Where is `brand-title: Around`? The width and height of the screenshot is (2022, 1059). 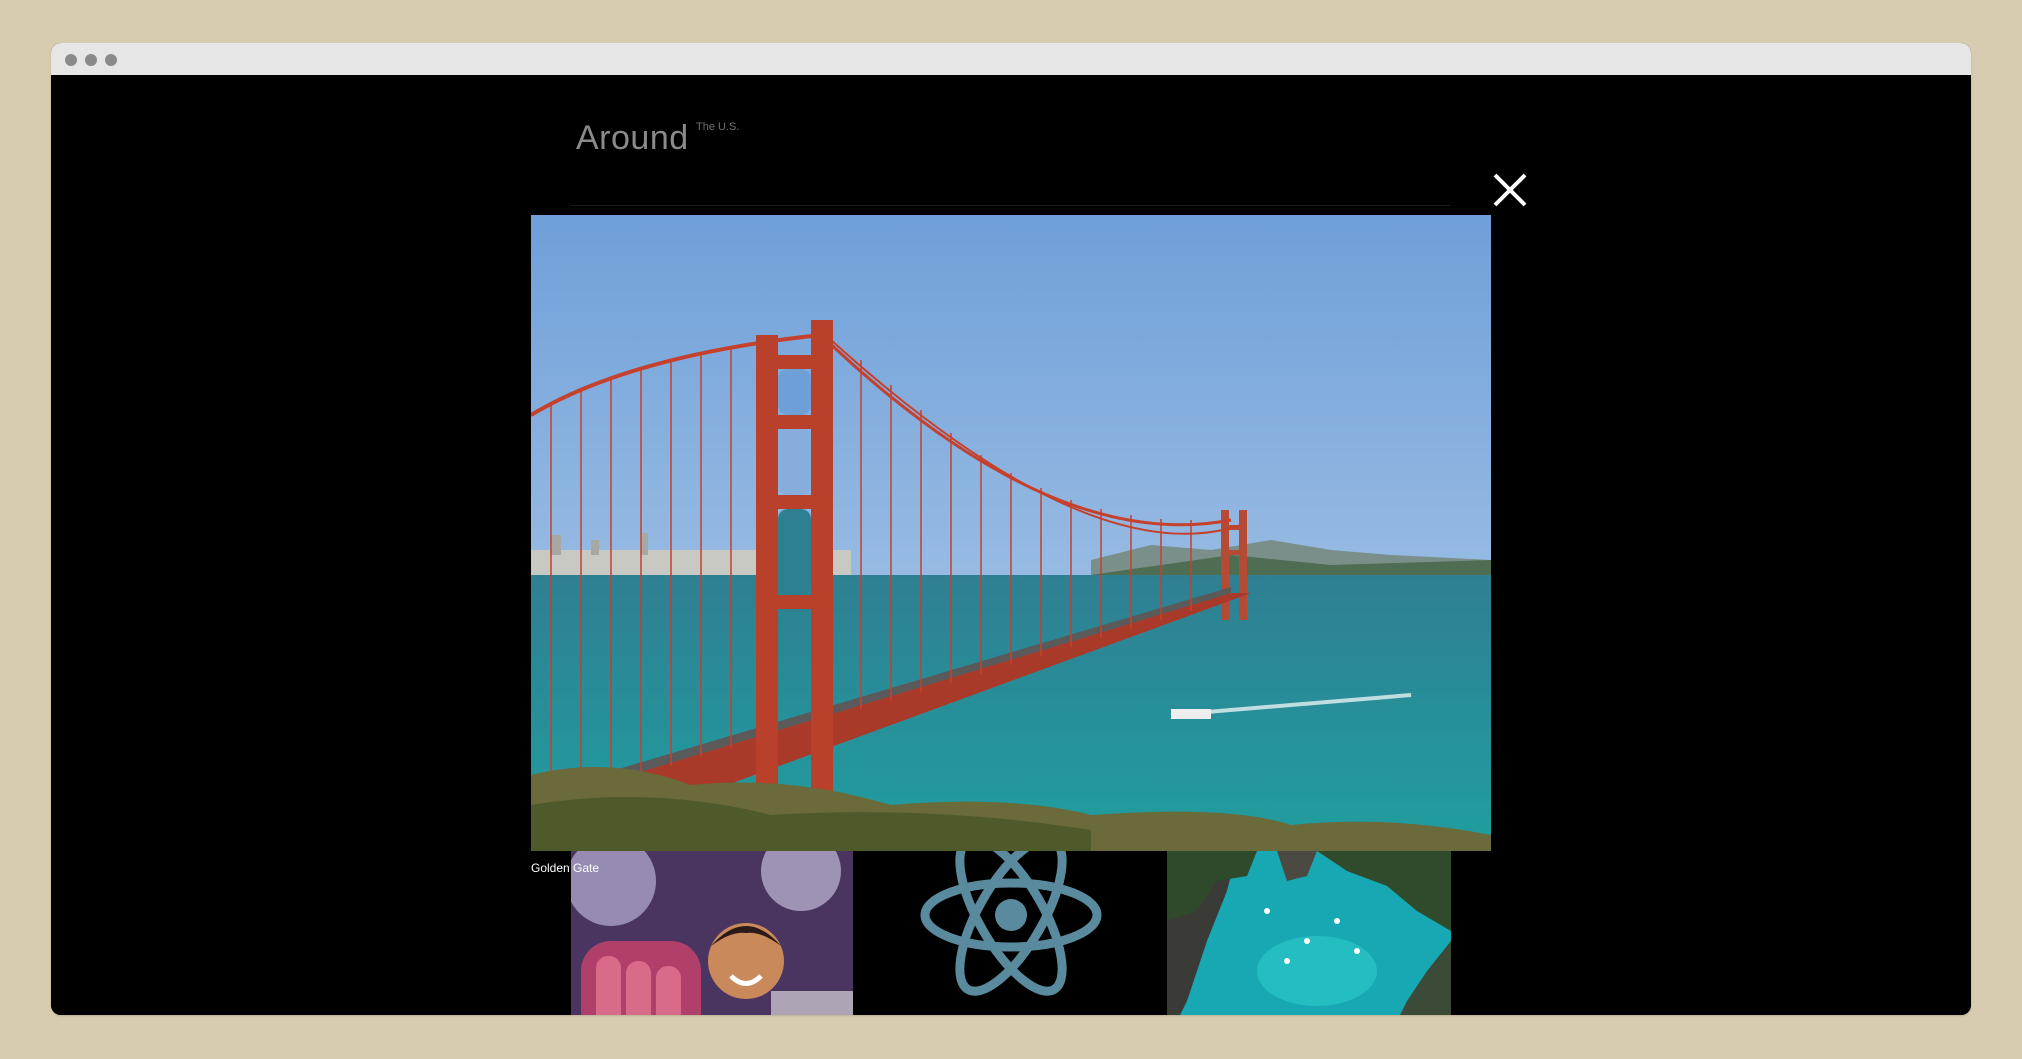
brand-title: Around is located at coordinates (632, 138).